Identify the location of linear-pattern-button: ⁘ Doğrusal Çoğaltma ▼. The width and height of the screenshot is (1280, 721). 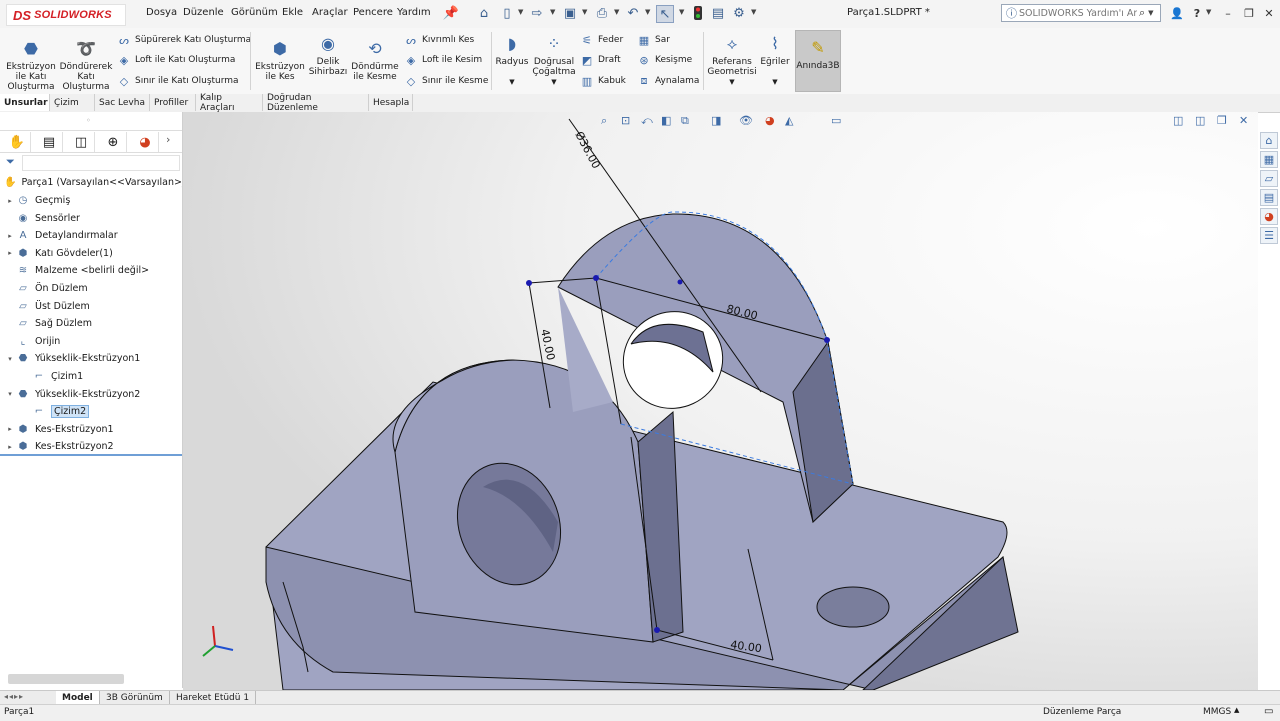
(554, 60).